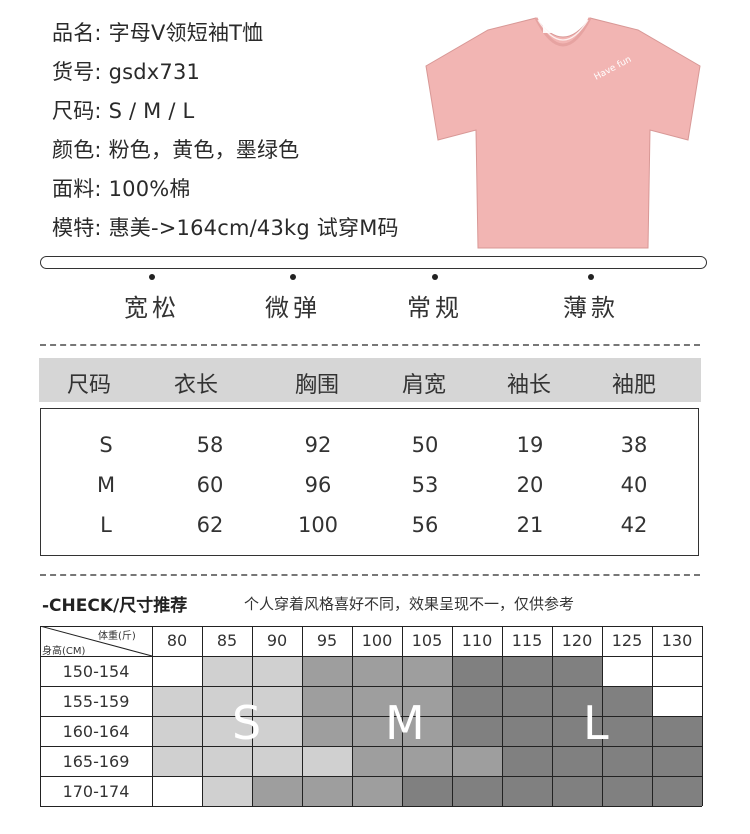  I want to click on product-fabric: 面料: 100%棉, so click(121, 189).